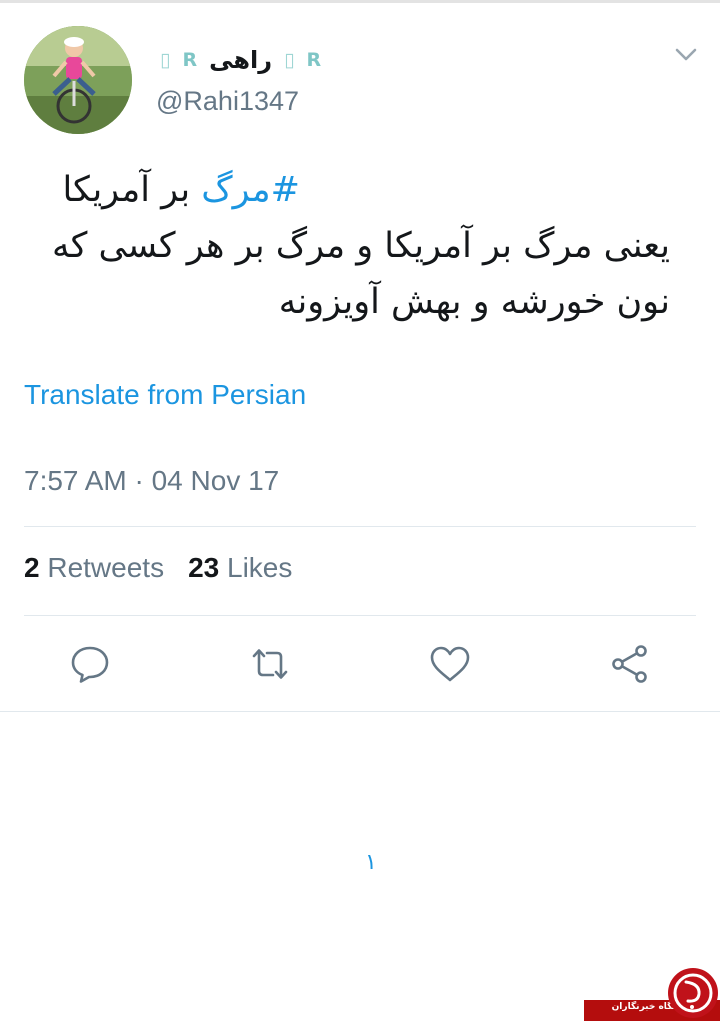 This screenshot has height=1021, width=720. Describe the element at coordinates (132, 190) in the screenshot. I see `tweet-line-1-text: بر آمریکا` at that location.